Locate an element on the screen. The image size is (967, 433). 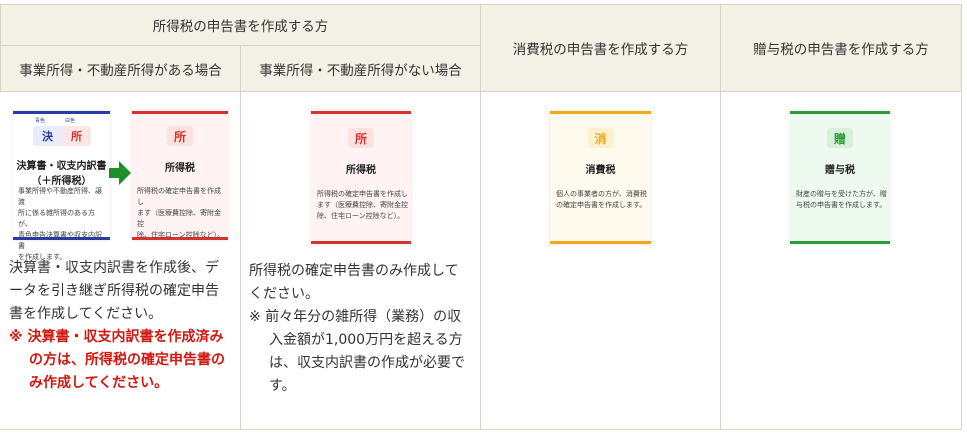
settlement-title: 決算書・収支内訳書 （＋所得税） is located at coordinates (61, 172).